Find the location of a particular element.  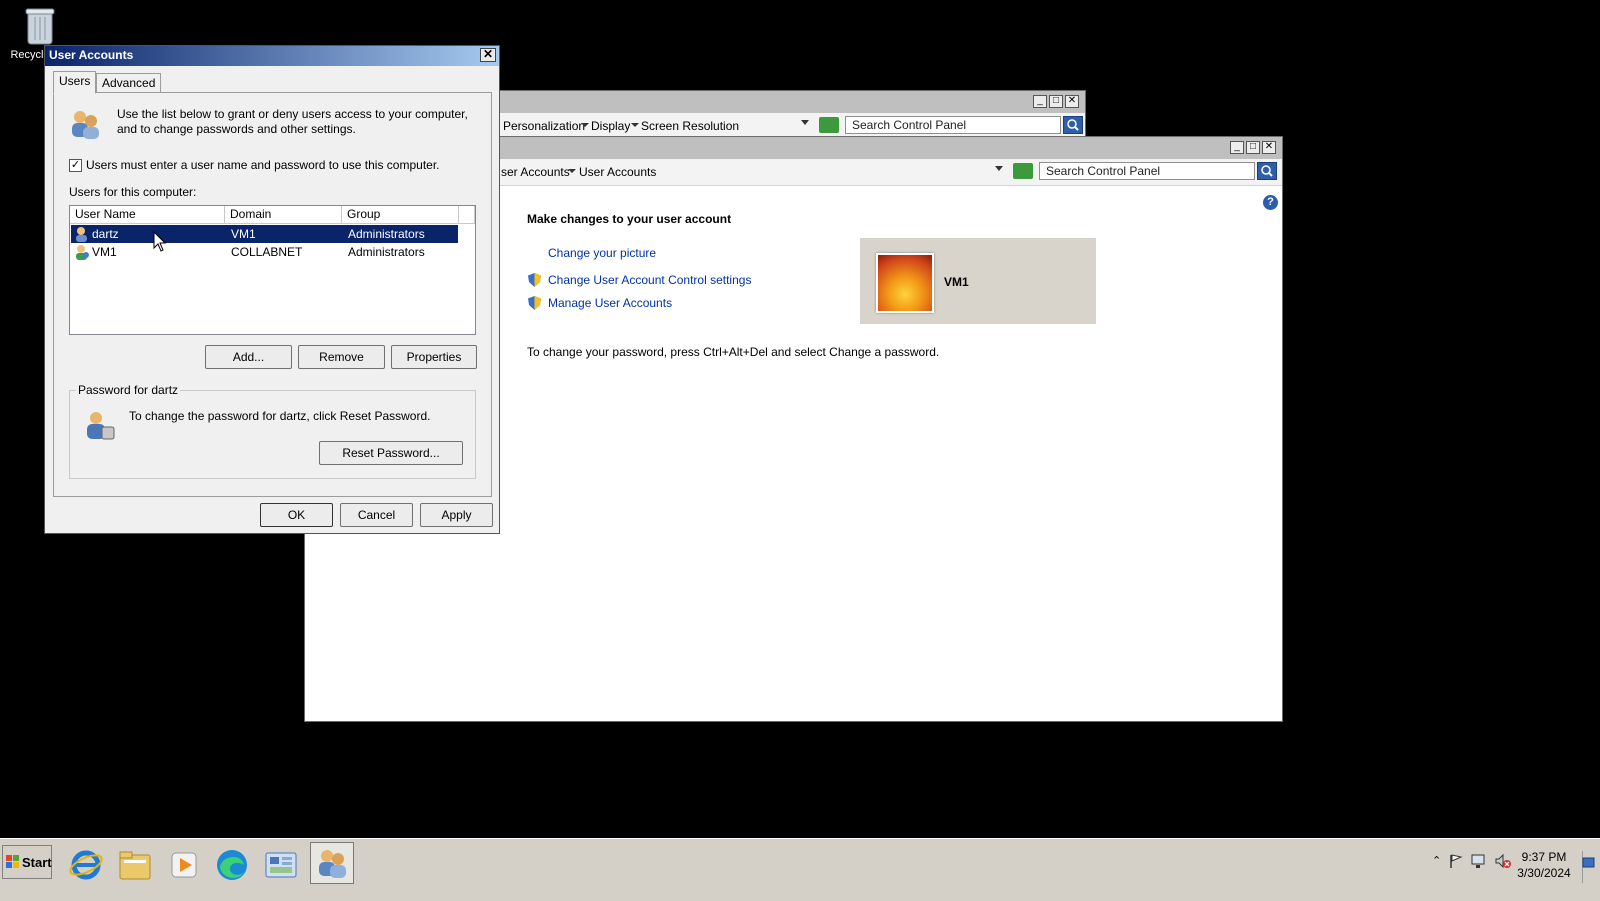

show-desktop-button is located at coordinates (1588, 867).